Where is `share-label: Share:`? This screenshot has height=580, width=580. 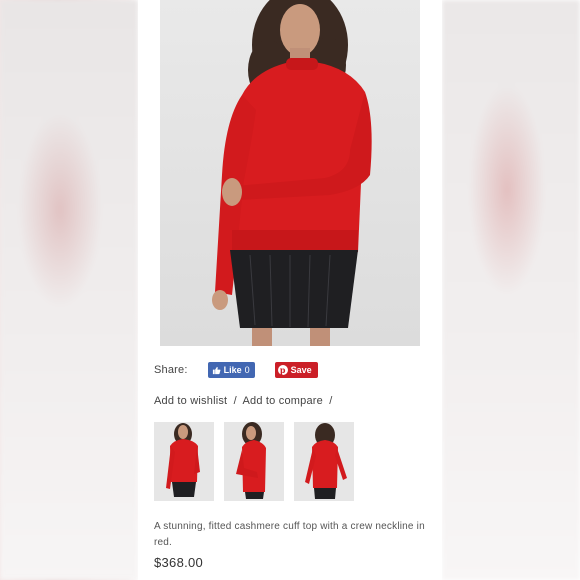 share-label: Share: is located at coordinates (171, 370).